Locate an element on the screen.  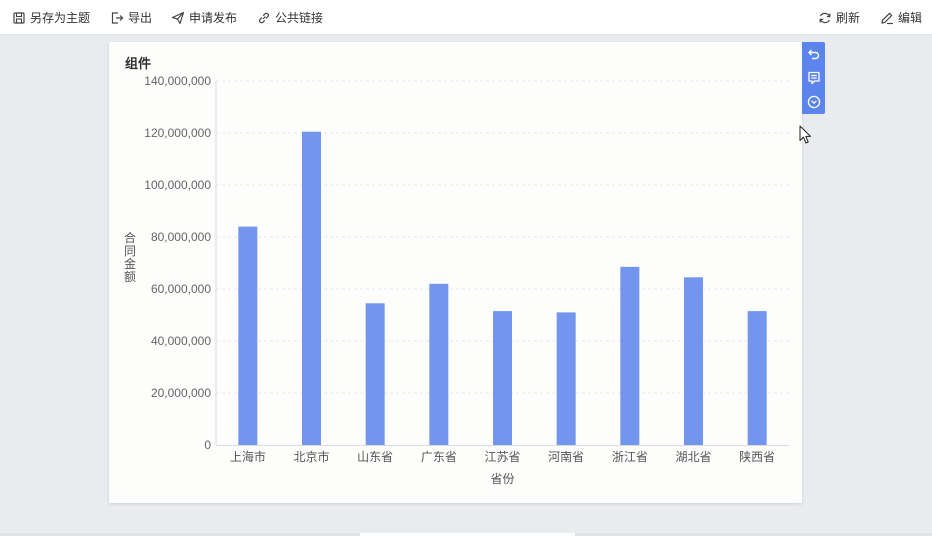
y-tick-label: 140,000,000 is located at coordinates (177, 81).